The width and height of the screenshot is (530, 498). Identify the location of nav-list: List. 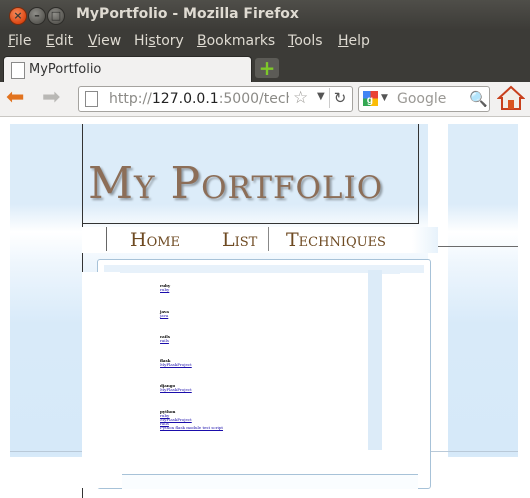
(239, 240).